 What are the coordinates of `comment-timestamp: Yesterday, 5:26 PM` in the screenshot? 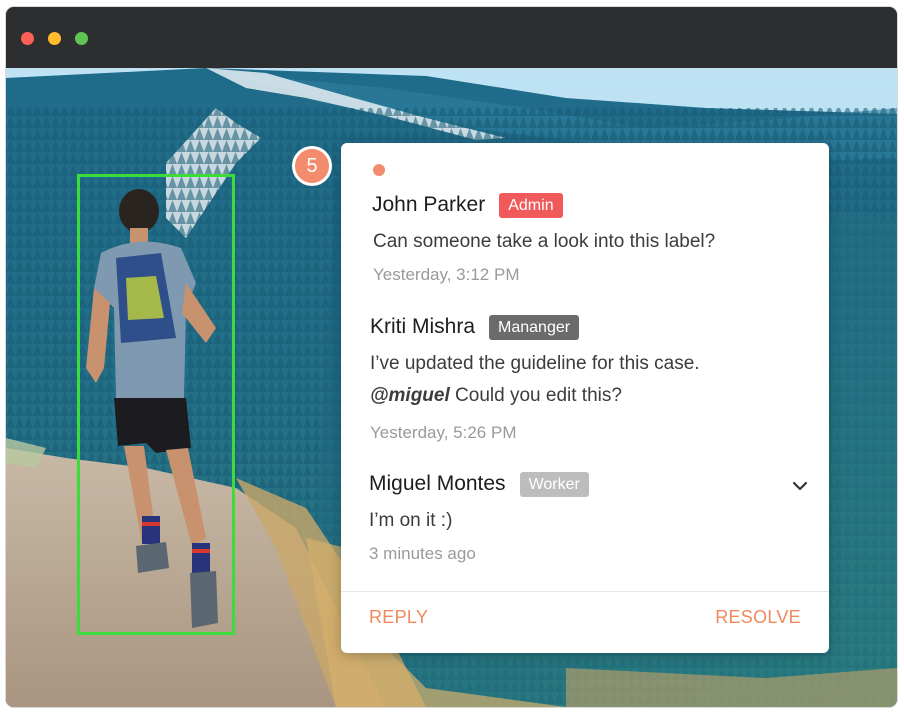 It's located at (443, 432).